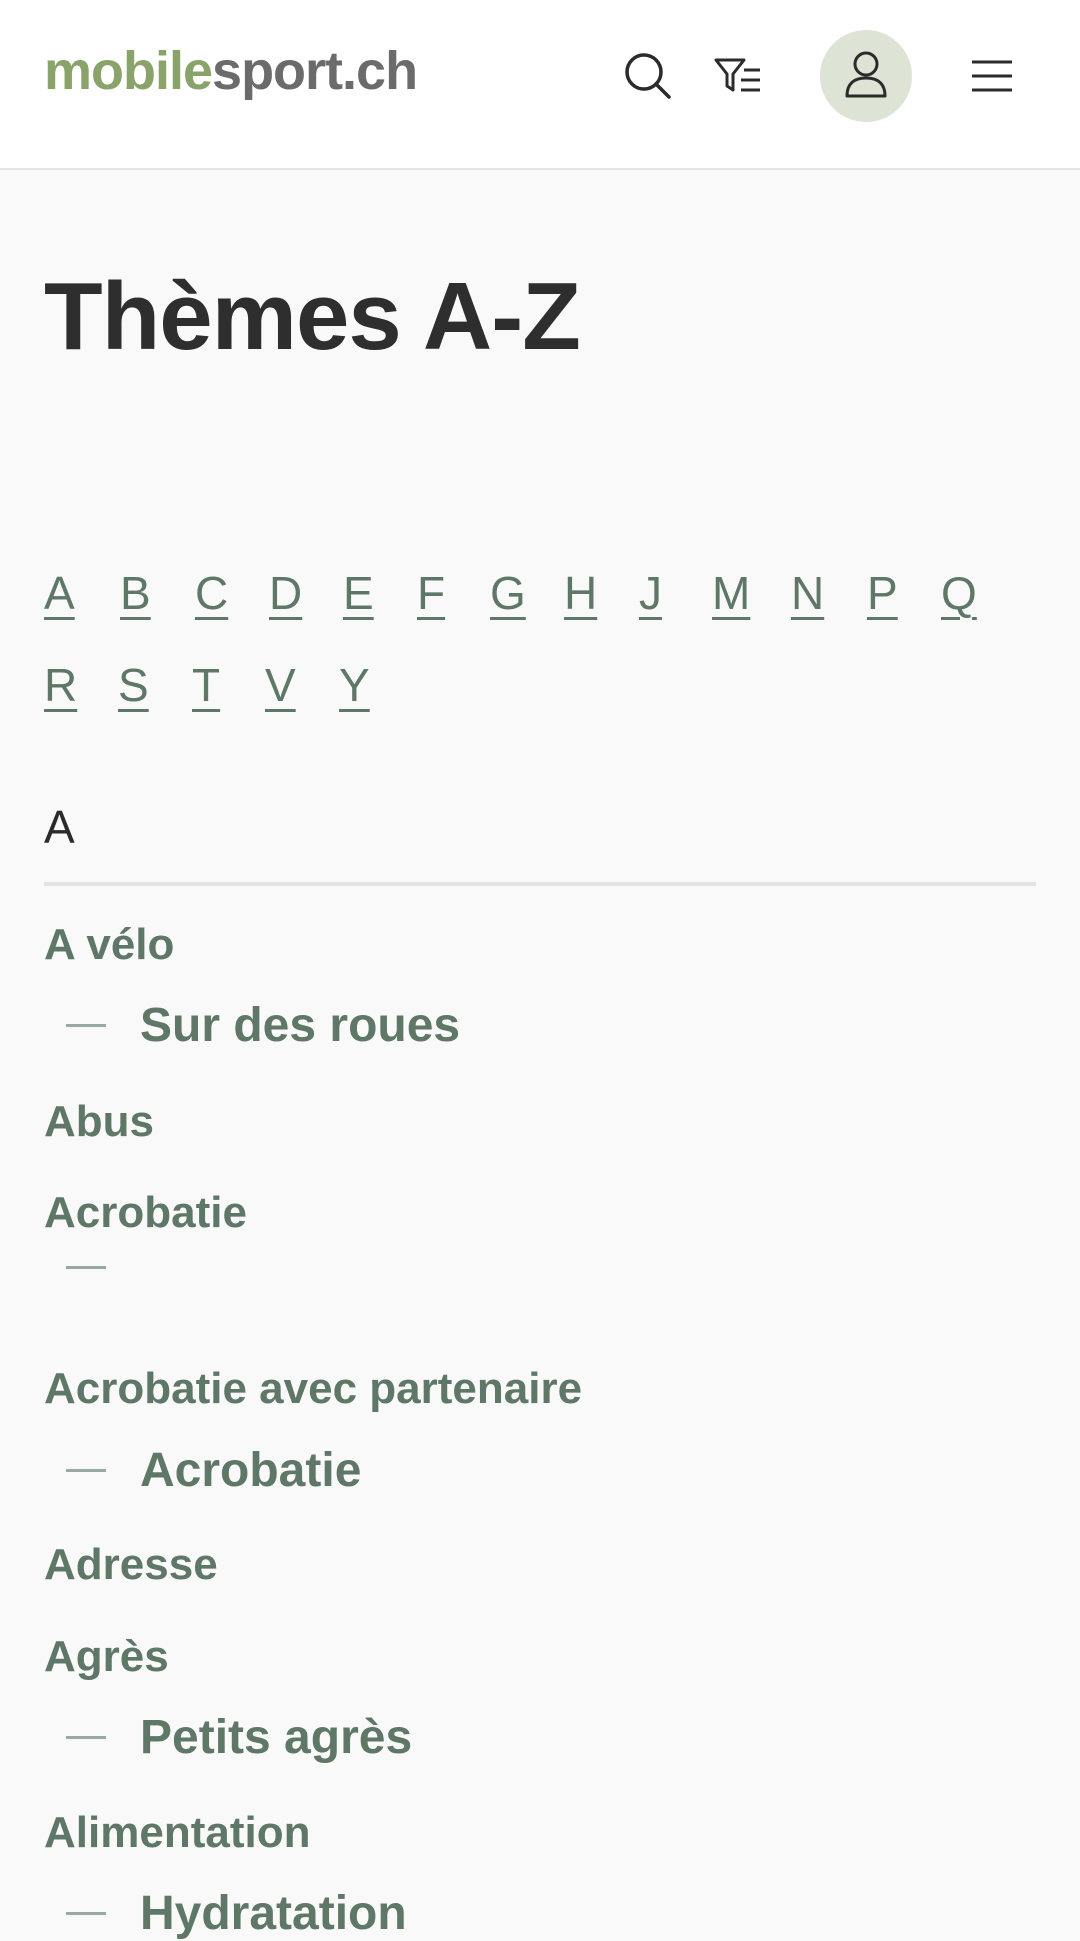 The image size is (1080, 1941). Describe the element at coordinates (315, 71) in the screenshot. I see `logo-part-sport: sport.ch` at that location.